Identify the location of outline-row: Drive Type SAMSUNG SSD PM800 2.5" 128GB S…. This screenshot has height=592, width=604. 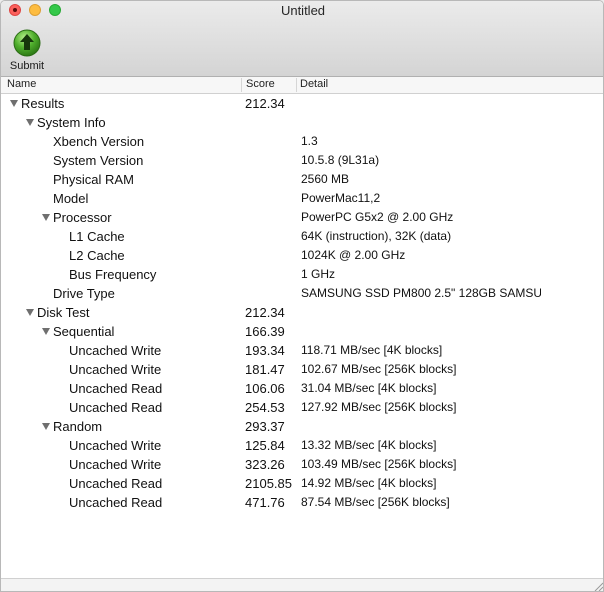
(302, 293).